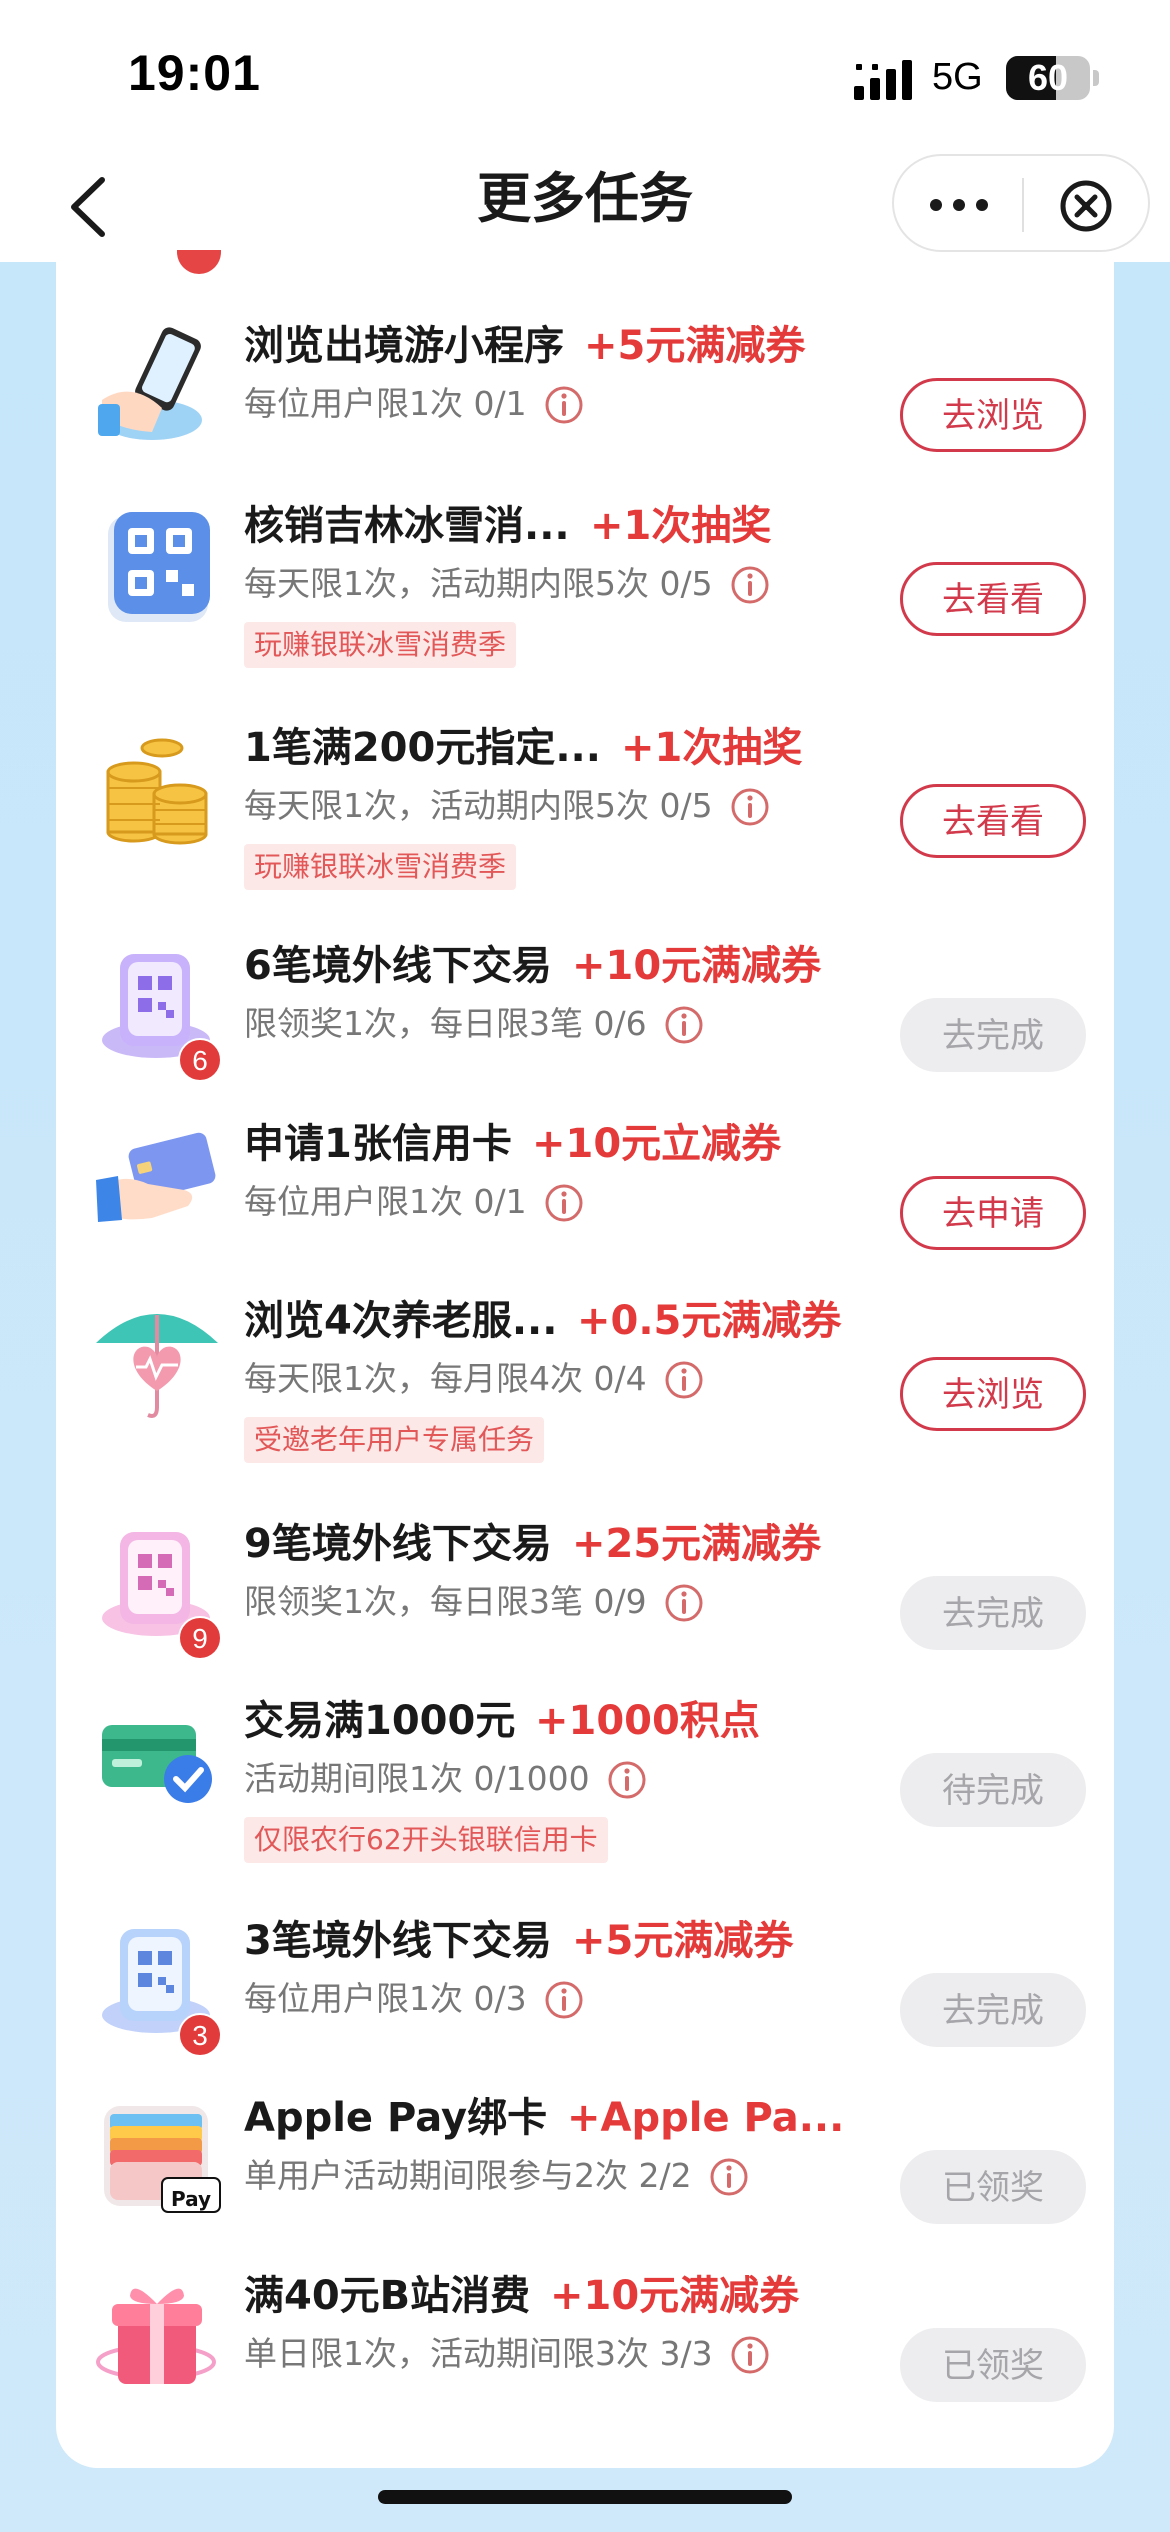  Describe the element at coordinates (157, 565) in the screenshot. I see `qr-code-icon` at that location.